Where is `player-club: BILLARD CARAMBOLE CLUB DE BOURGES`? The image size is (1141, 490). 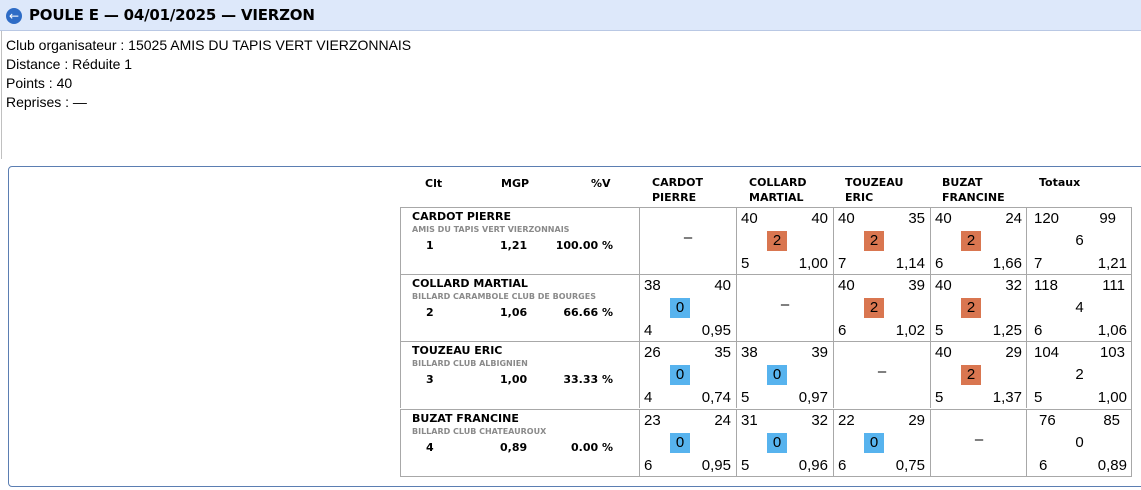
player-club: BILLARD CARAMBOLE CLUB DE BOURGES is located at coordinates (504, 296).